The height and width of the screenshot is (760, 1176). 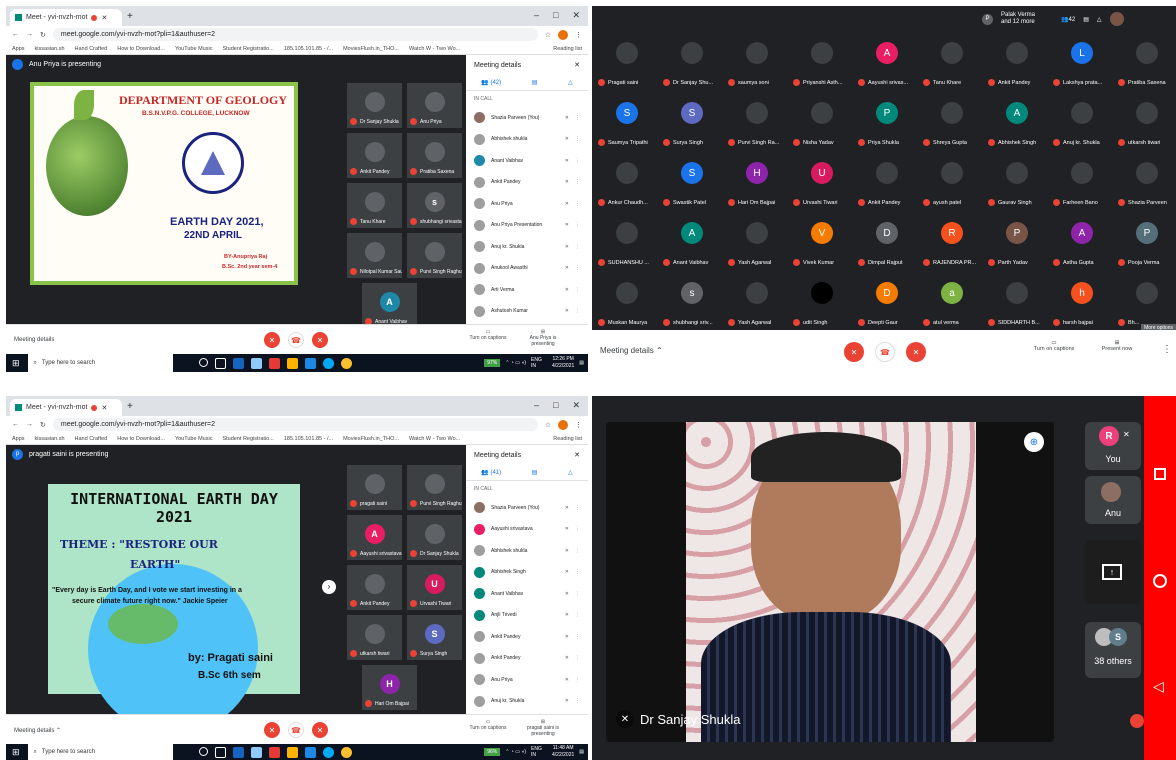 What do you see at coordinates (274, 363) in the screenshot?
I see `app-icon` at bounding box center [274, 363].